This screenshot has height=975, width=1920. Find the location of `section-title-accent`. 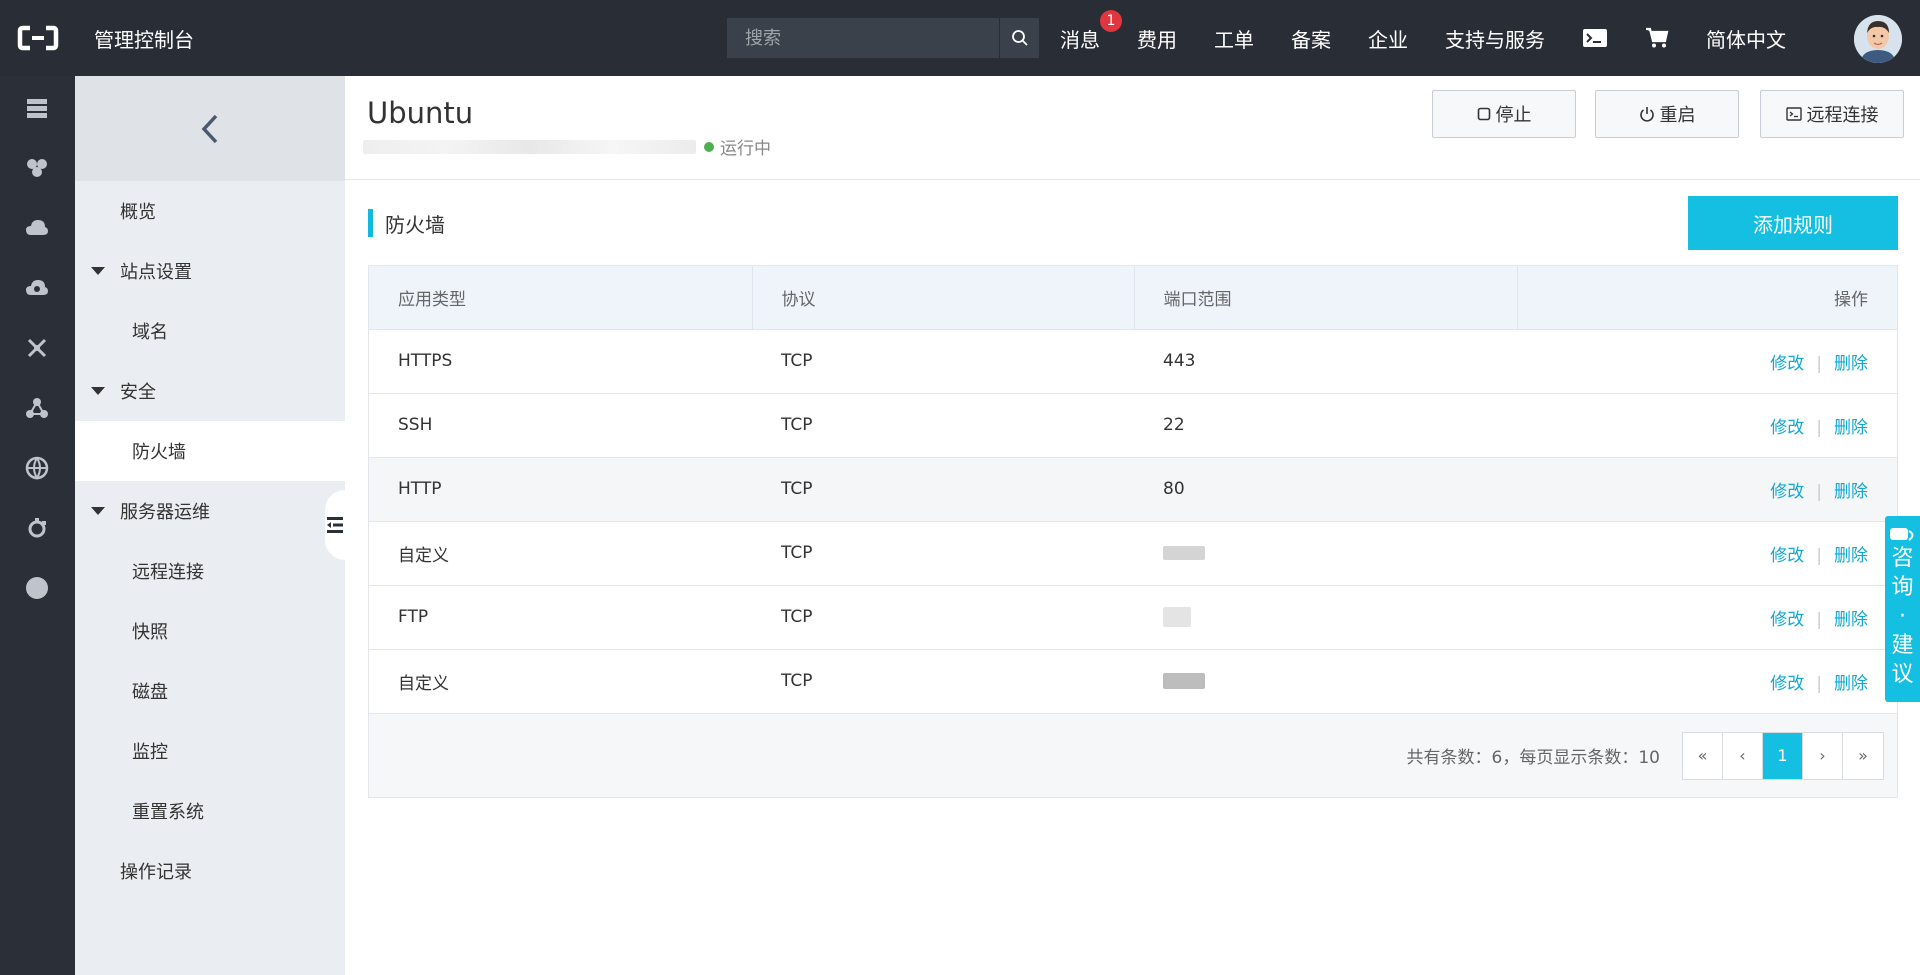

section-title-accent is located at coordinates (370, 223).